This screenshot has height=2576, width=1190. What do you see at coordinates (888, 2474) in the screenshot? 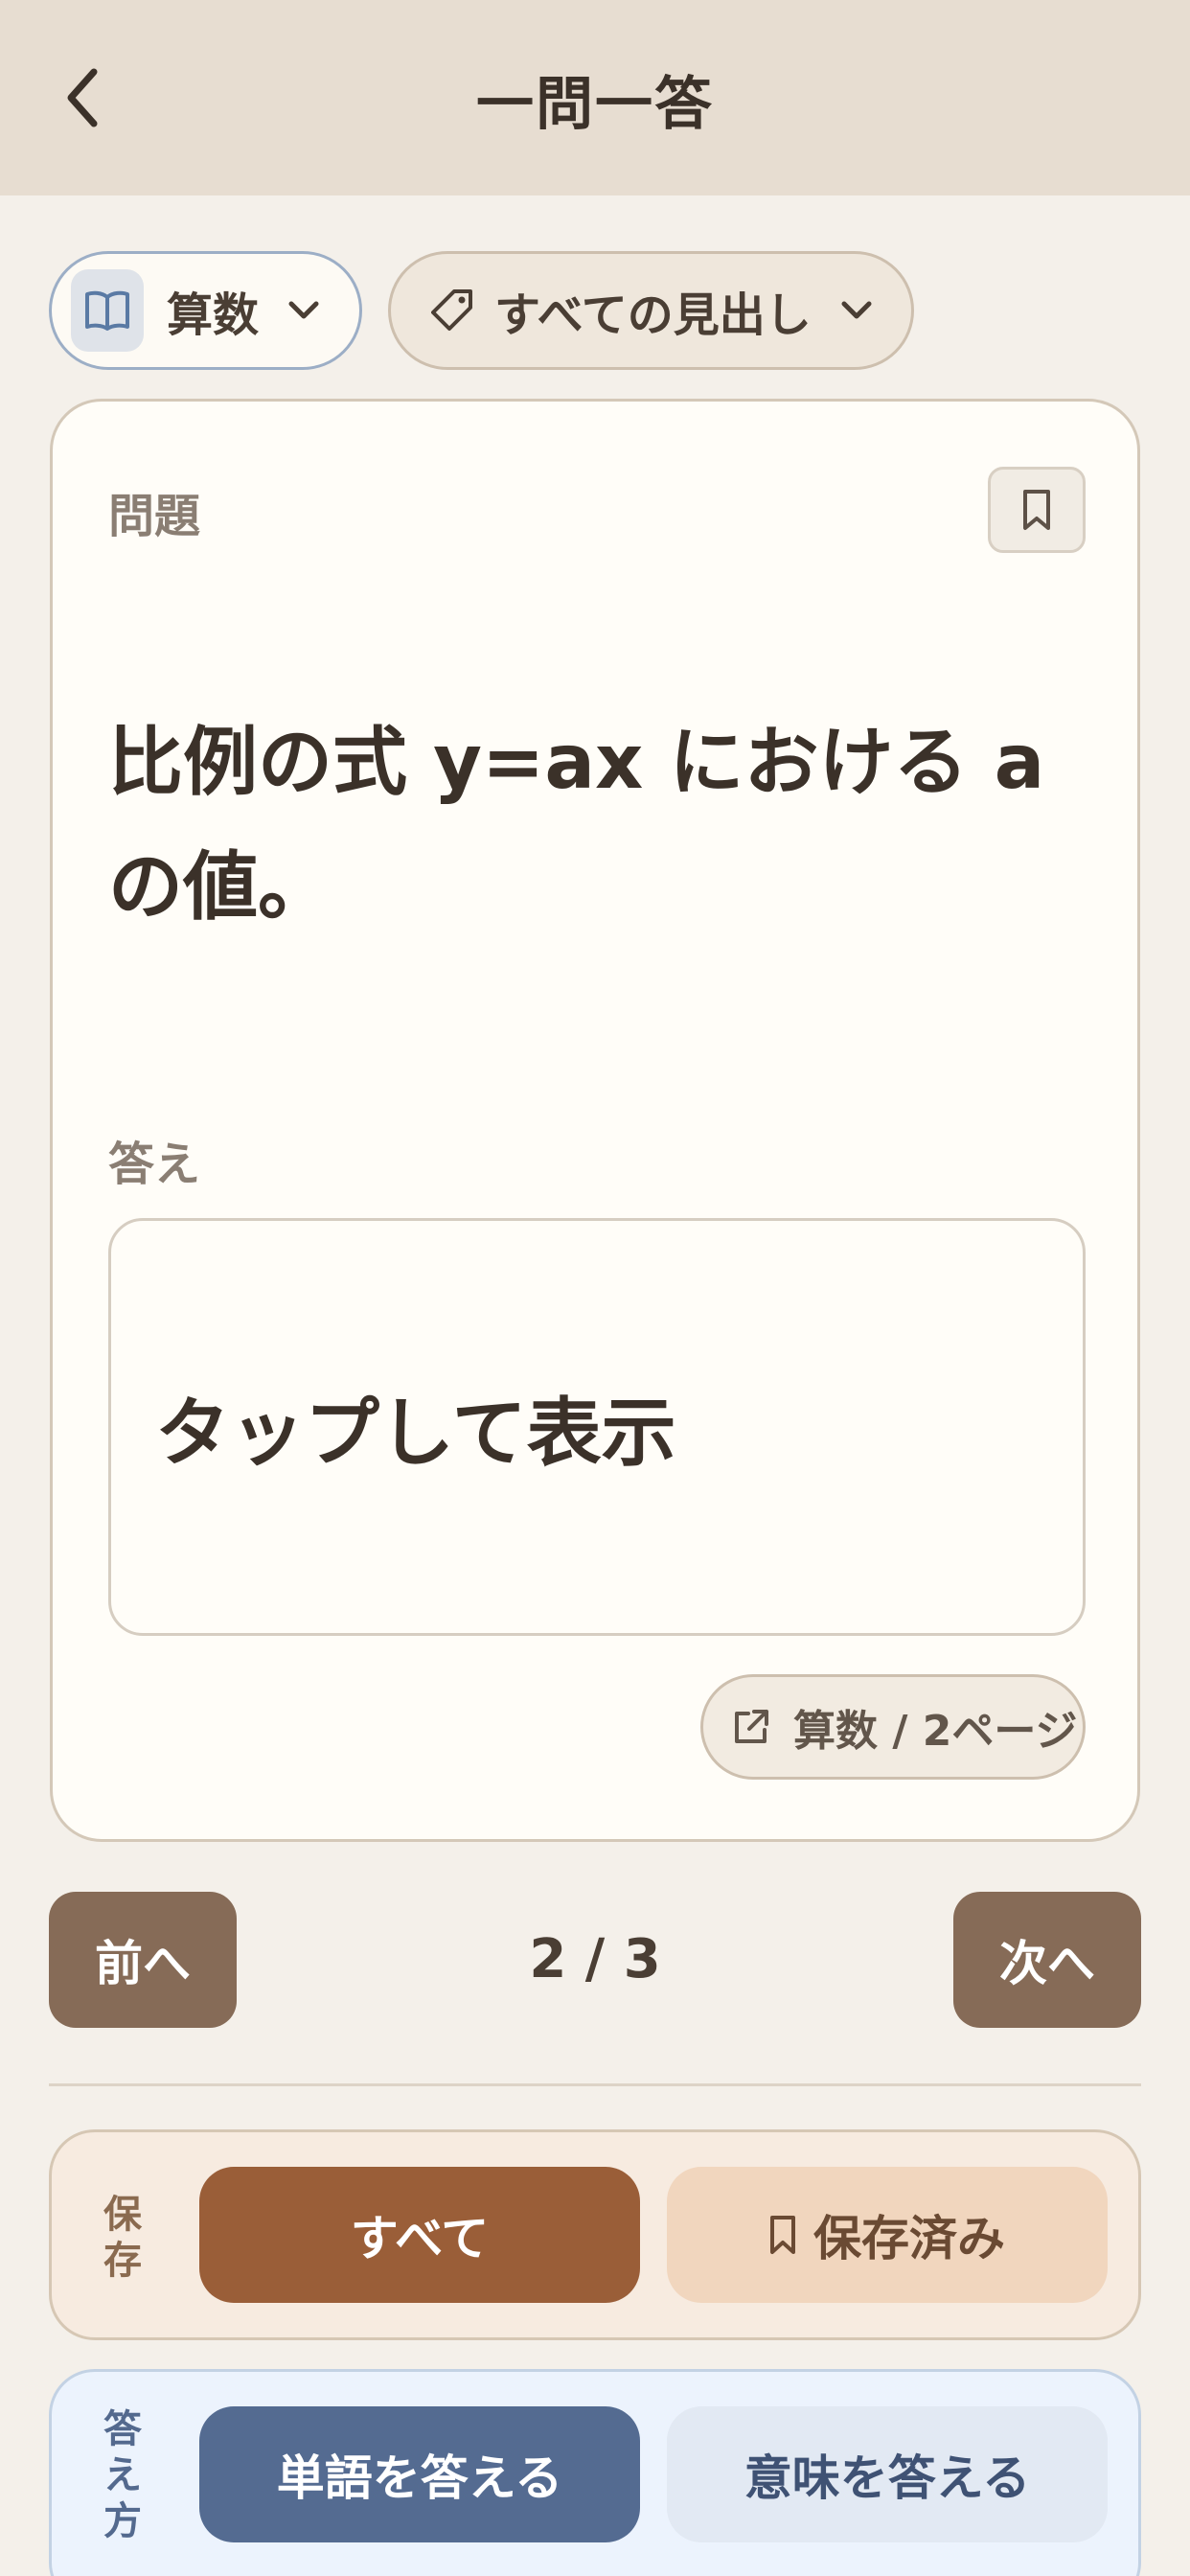
I see `answer-mode-meaning-button: 意味を答える` at bounding box center [888, 2474].